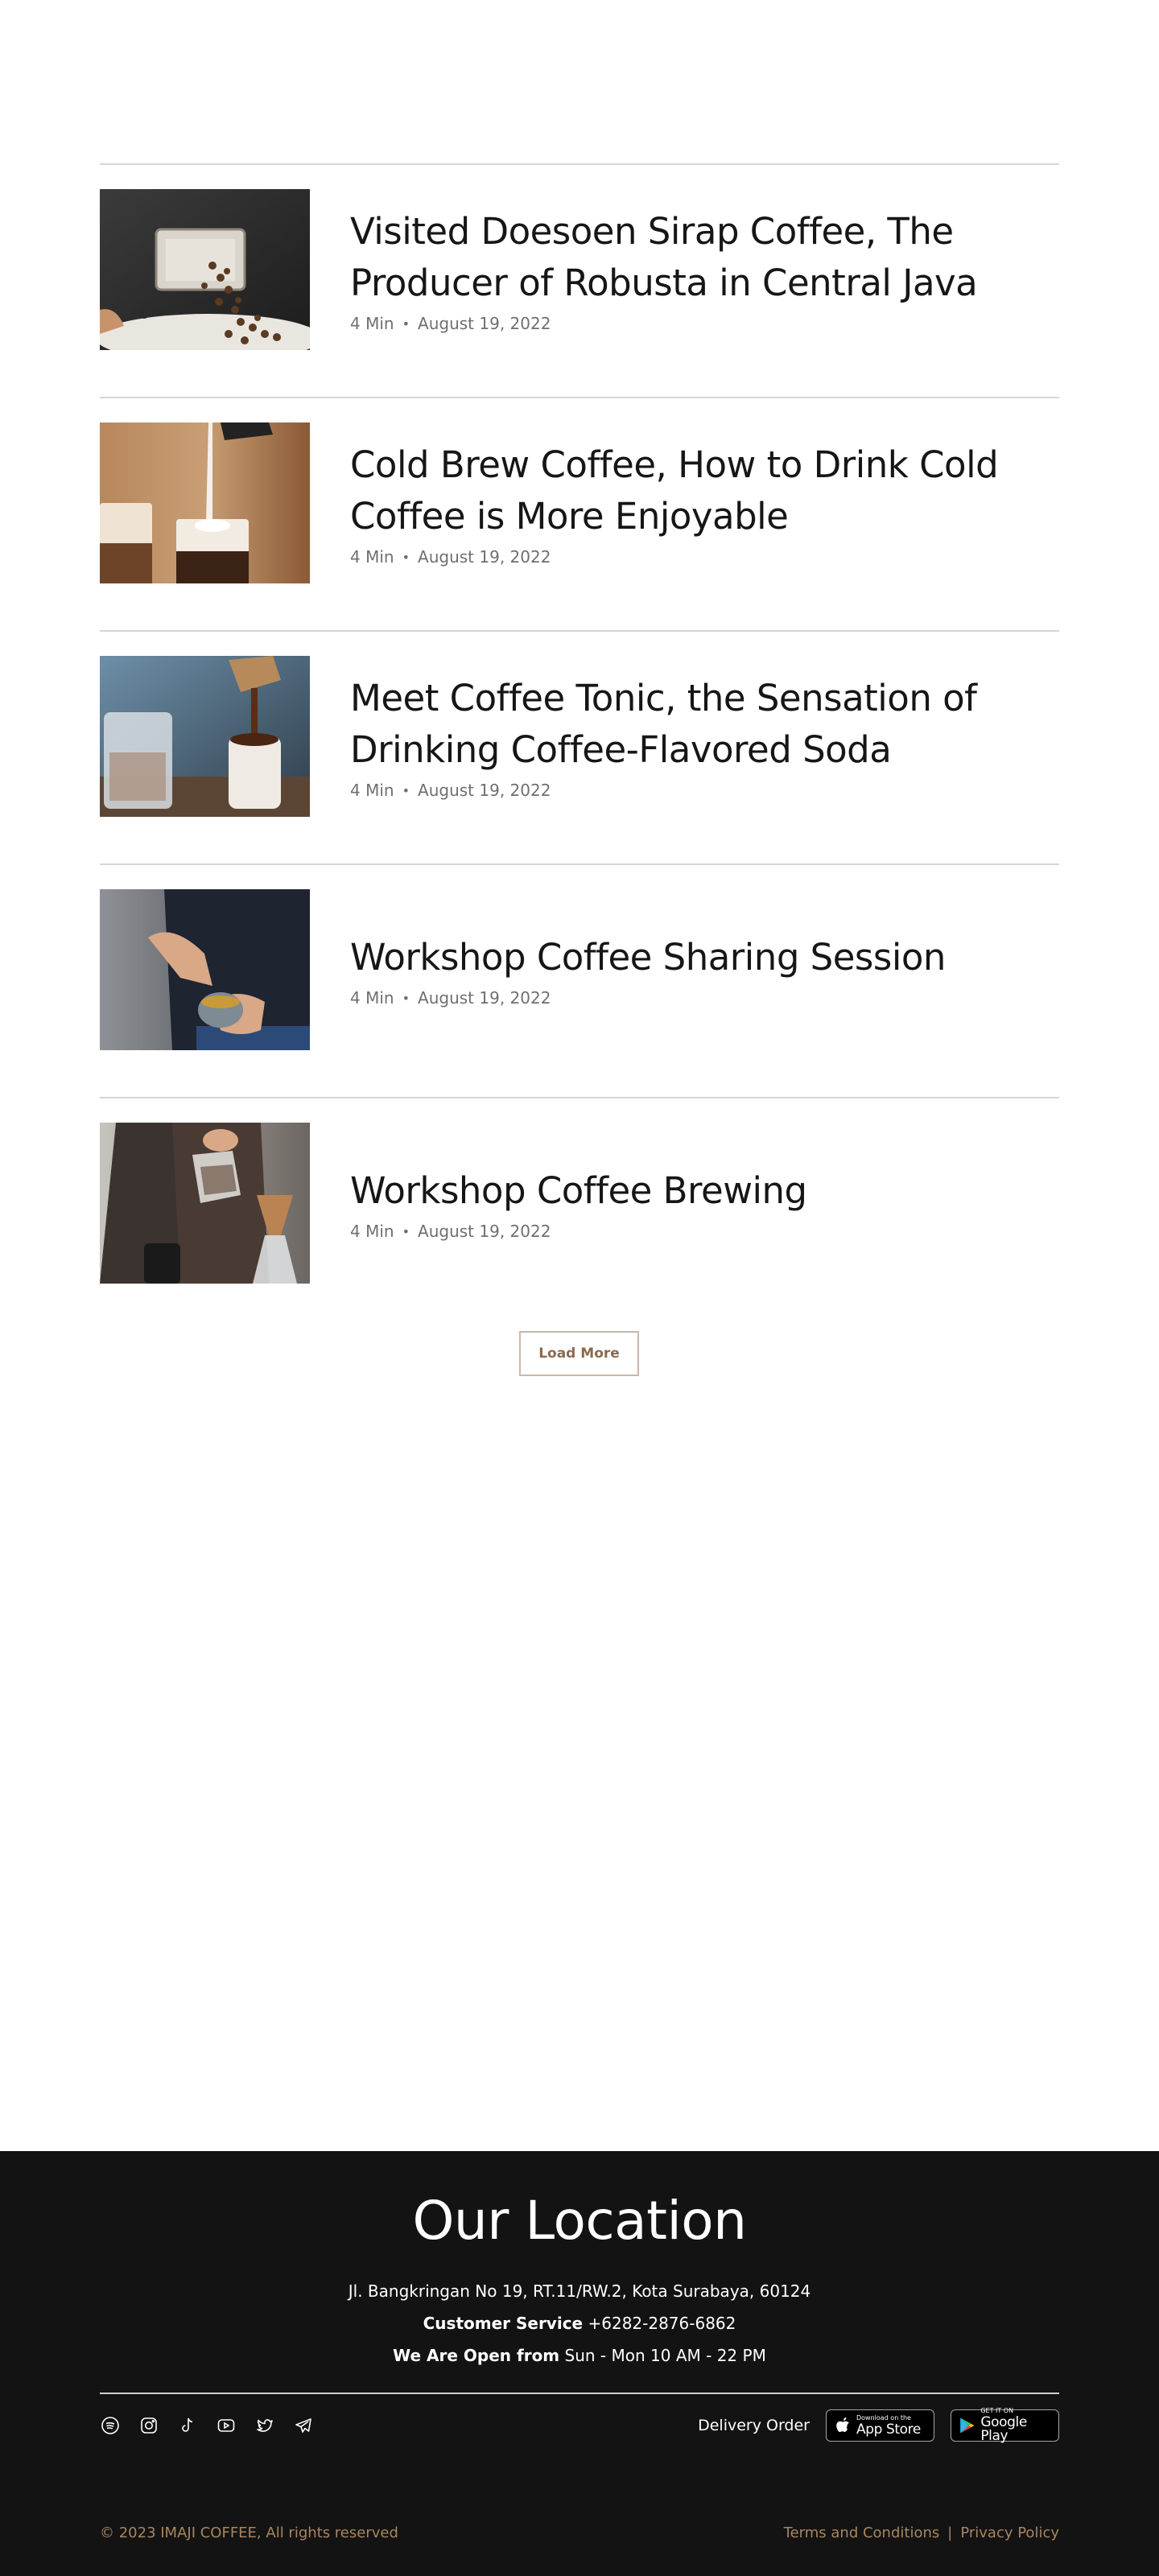  I want to click on instagram-icon, so click(148, 2425).